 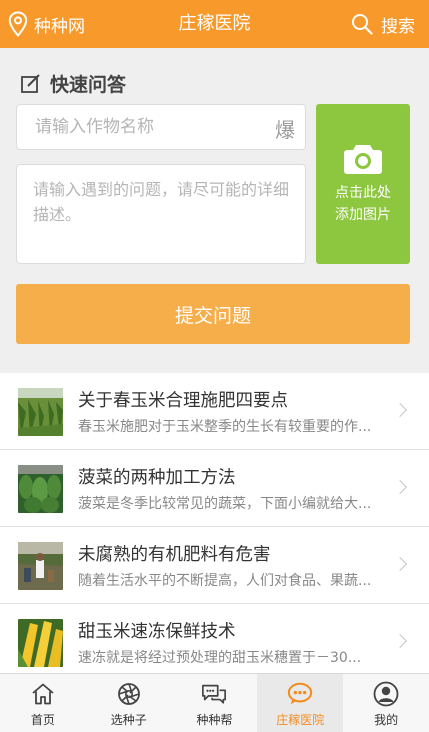 What do you see at coordinates (40, 412) in the screenshot?
I see `corn-field-thumbnail` at bounding box center [40, 412].